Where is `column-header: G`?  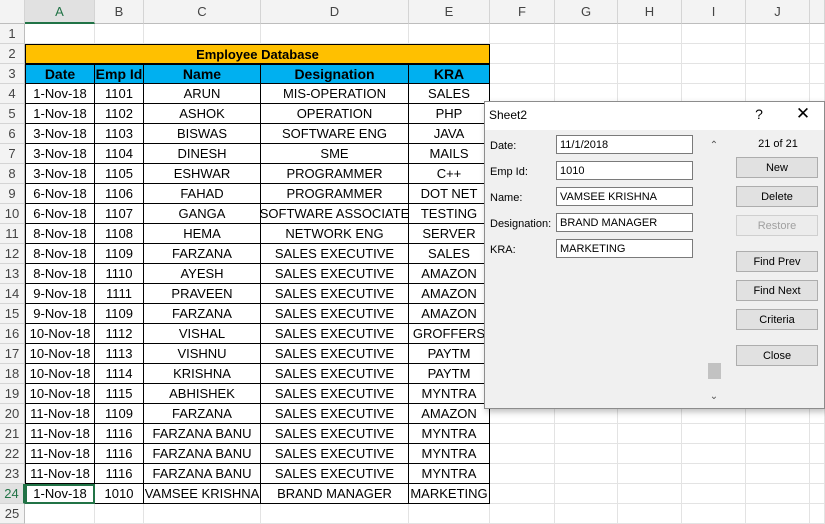 column-header: G is located at coordinates (586, 12).